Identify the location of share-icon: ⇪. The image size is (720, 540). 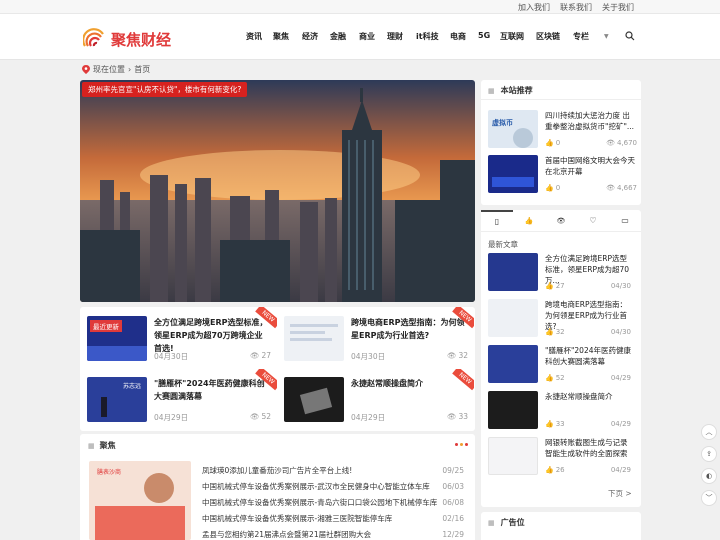
(709, 454).